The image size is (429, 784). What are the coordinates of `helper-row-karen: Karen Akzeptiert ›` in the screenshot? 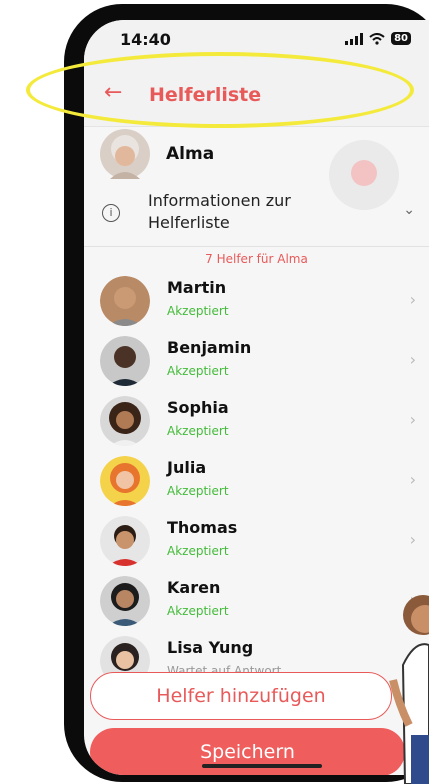 It's located at (260, 602).